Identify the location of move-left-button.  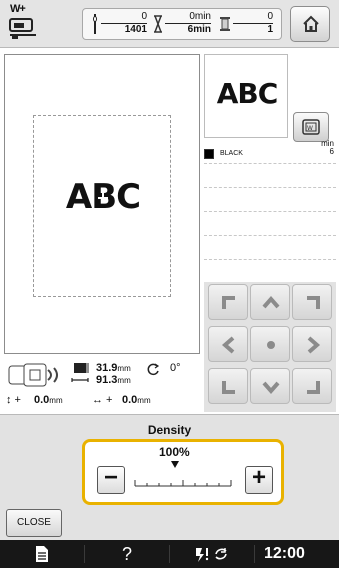
(228, 344).